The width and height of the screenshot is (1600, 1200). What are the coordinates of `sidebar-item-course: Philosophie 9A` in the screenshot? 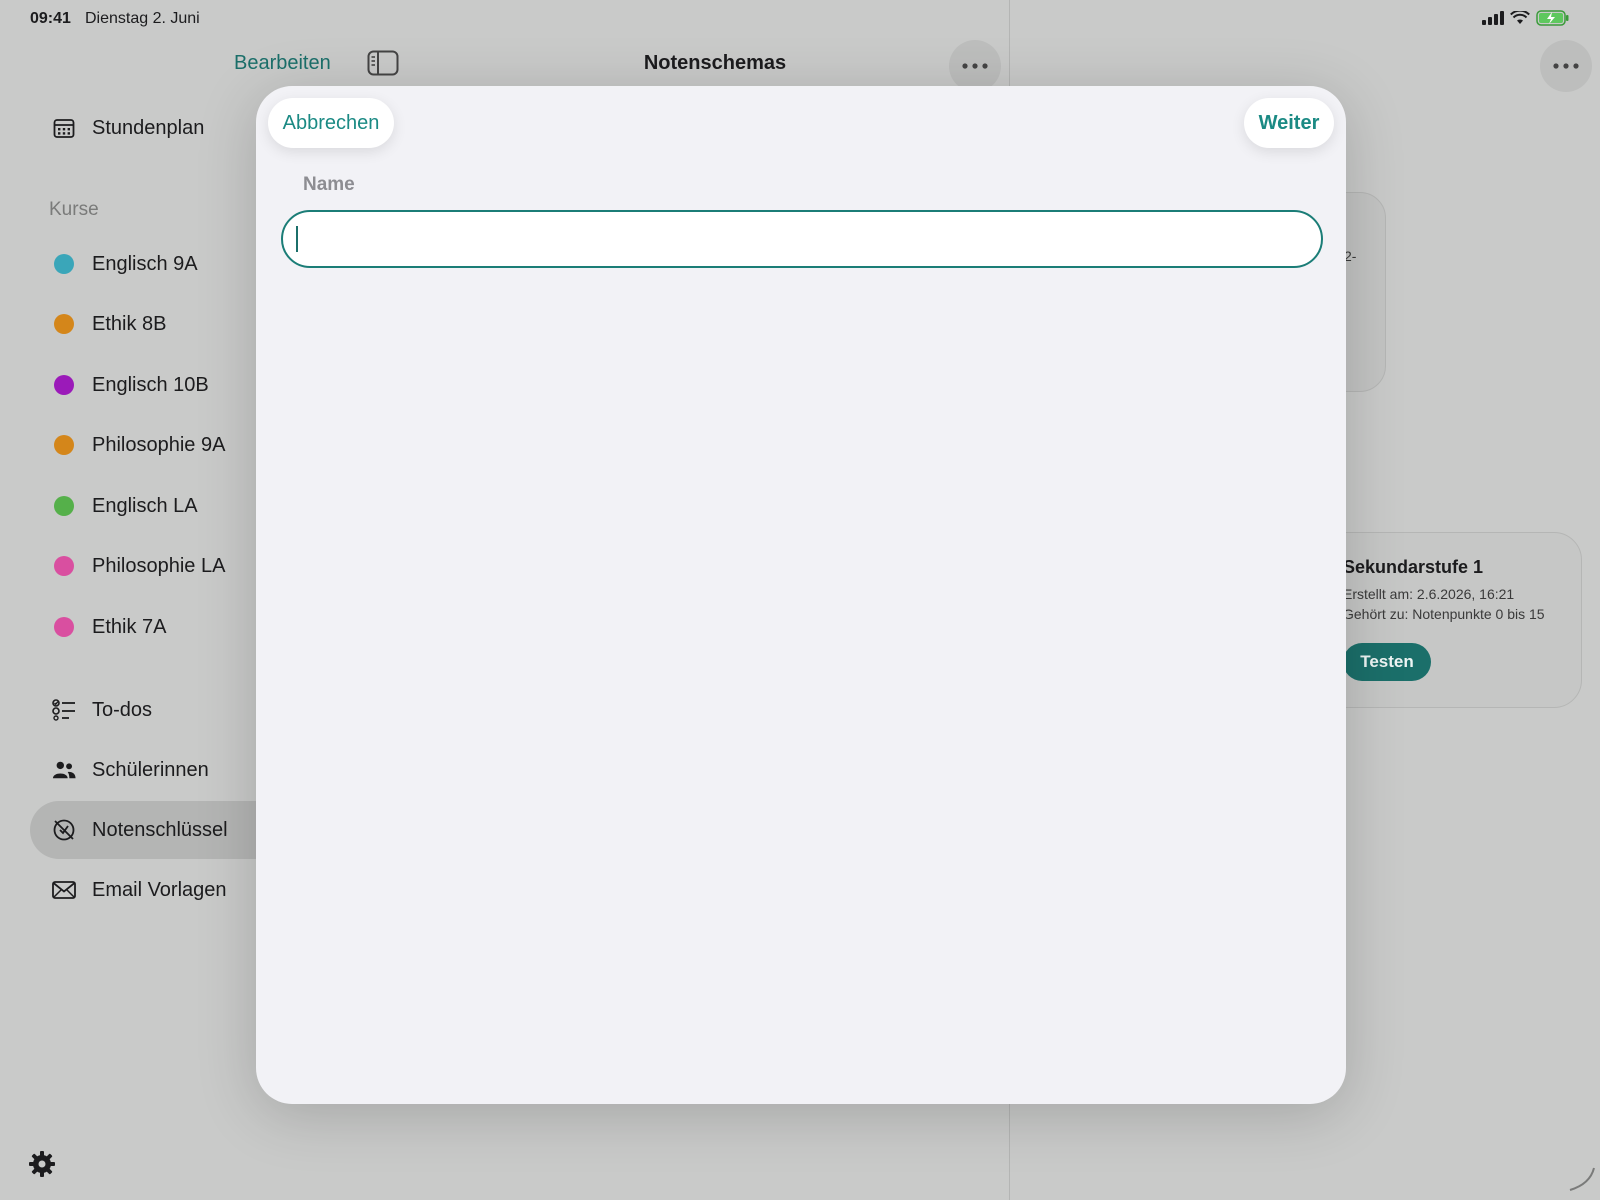 It's located at (160, 445).